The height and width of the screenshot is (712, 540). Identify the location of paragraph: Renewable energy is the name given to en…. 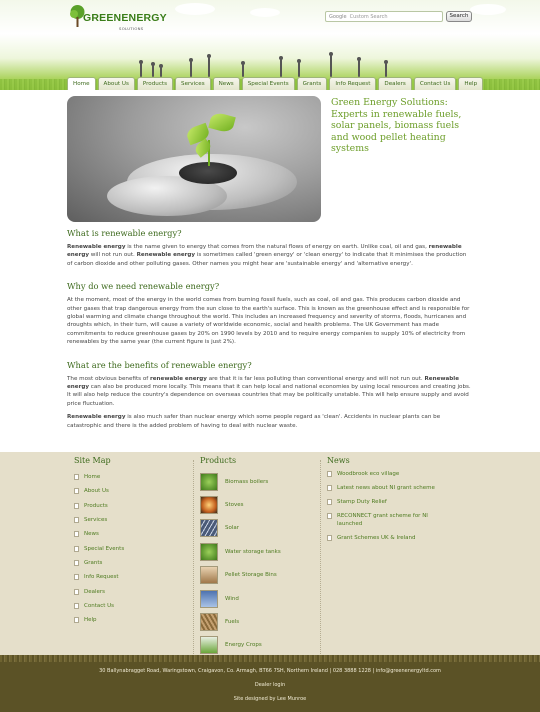
(267, 255).